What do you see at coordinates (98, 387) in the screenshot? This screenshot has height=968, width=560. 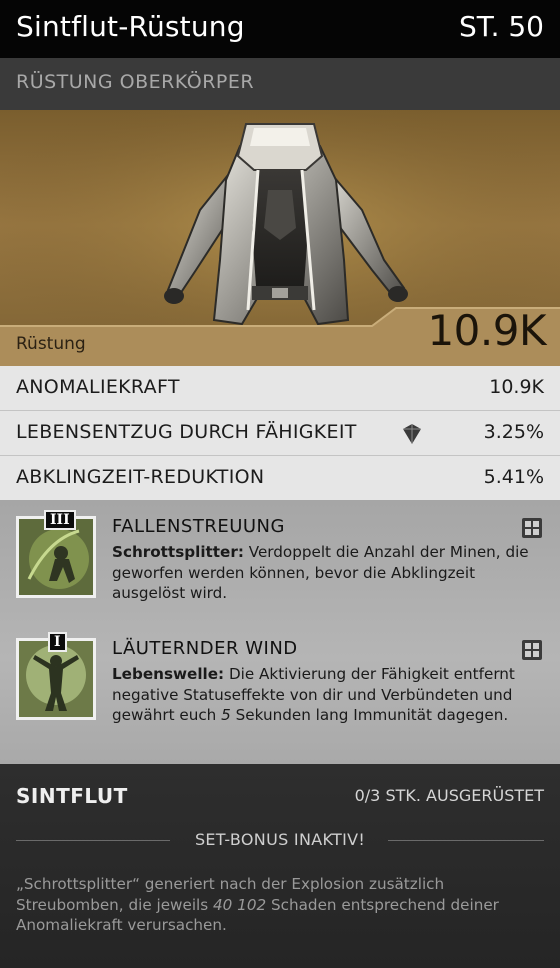 I see `stat-label: ANOMALIEKRAFT` at bounding box center [98, 387].